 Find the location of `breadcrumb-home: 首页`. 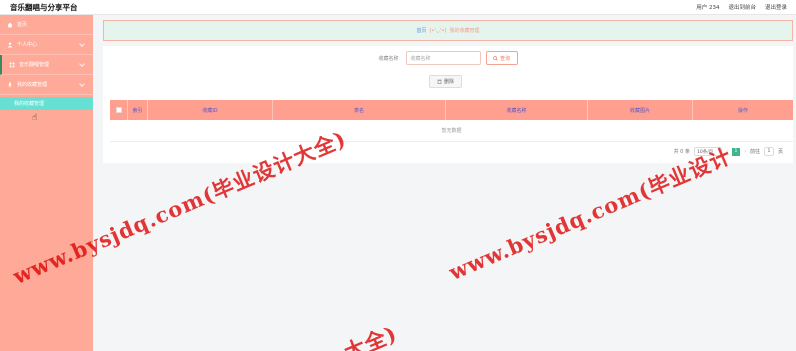

breadcrumb-home: 首页 is located at coordinates (422, 30).